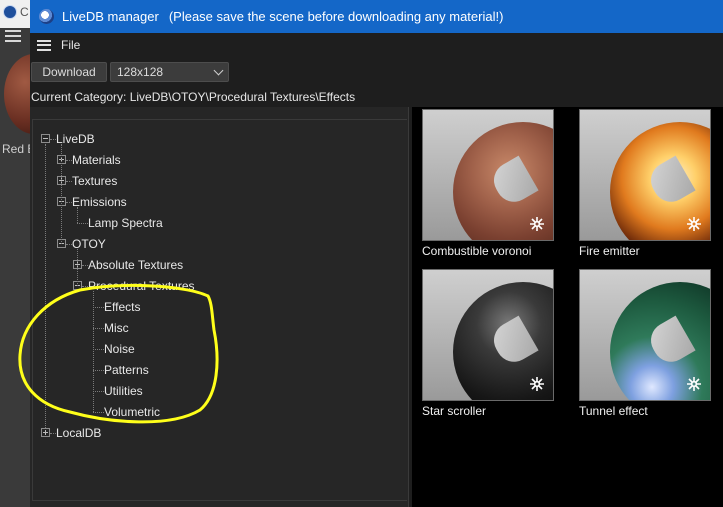  I want to click on window-title: LiveDB manager, so click(110, 16).